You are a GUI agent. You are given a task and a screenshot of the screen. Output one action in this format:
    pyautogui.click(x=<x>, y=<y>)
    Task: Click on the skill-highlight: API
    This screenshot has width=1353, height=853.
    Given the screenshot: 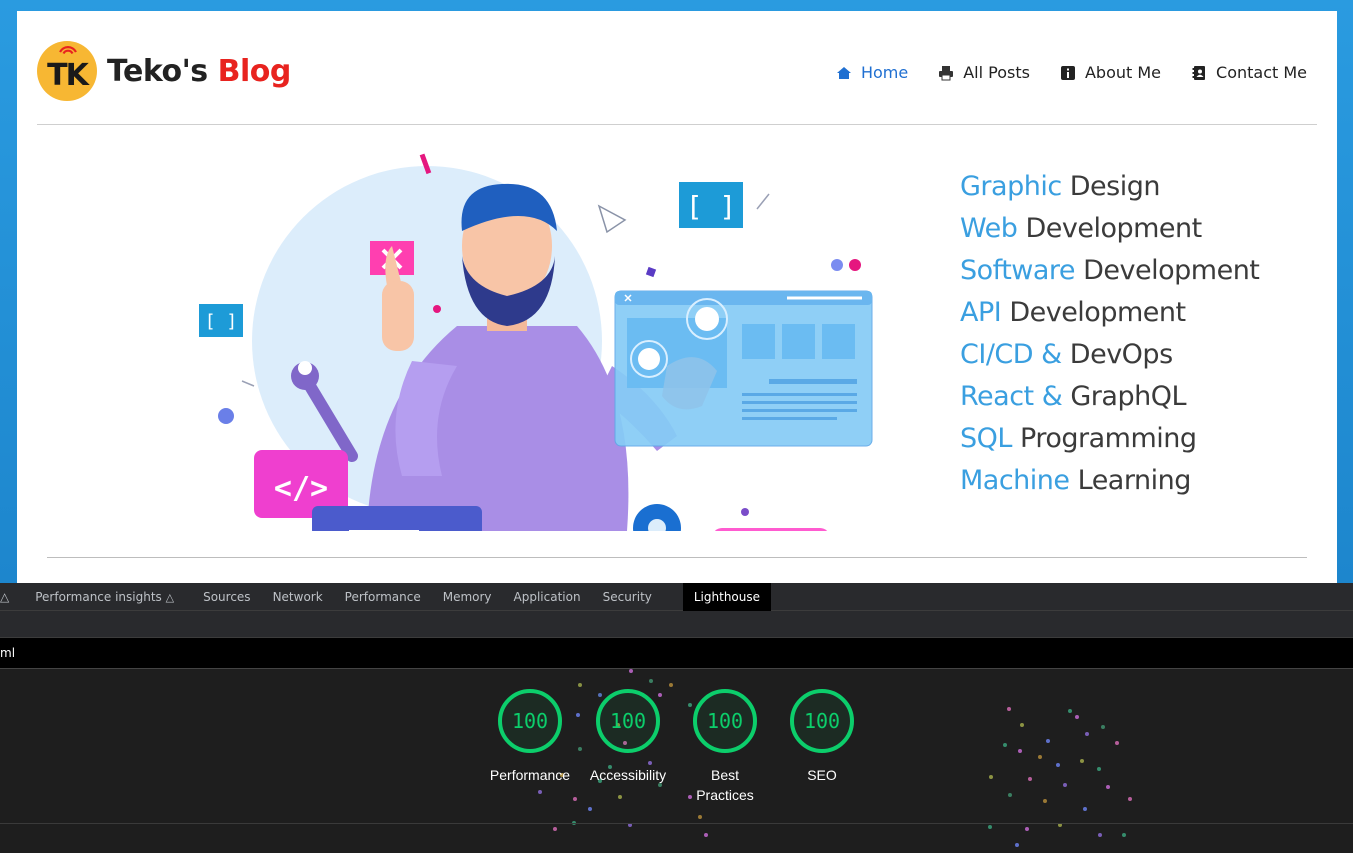 What is the action you would take?
    pyautogui.click(x=981, y=312)
    